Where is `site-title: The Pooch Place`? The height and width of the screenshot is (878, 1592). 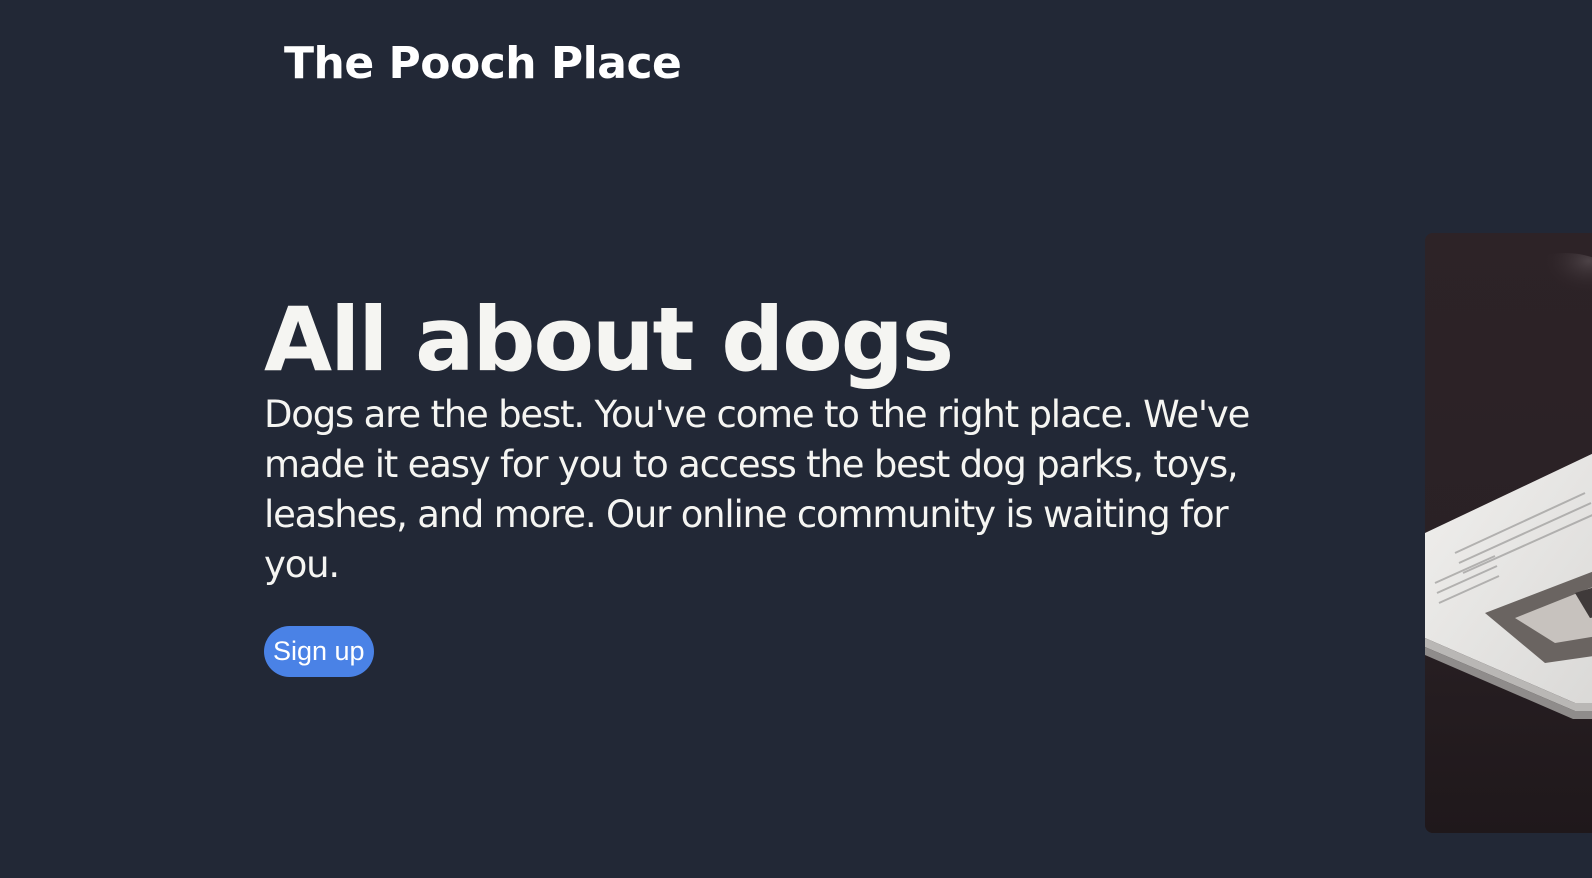 site-title: The Pooch Place is located at coordinates (483, 64).